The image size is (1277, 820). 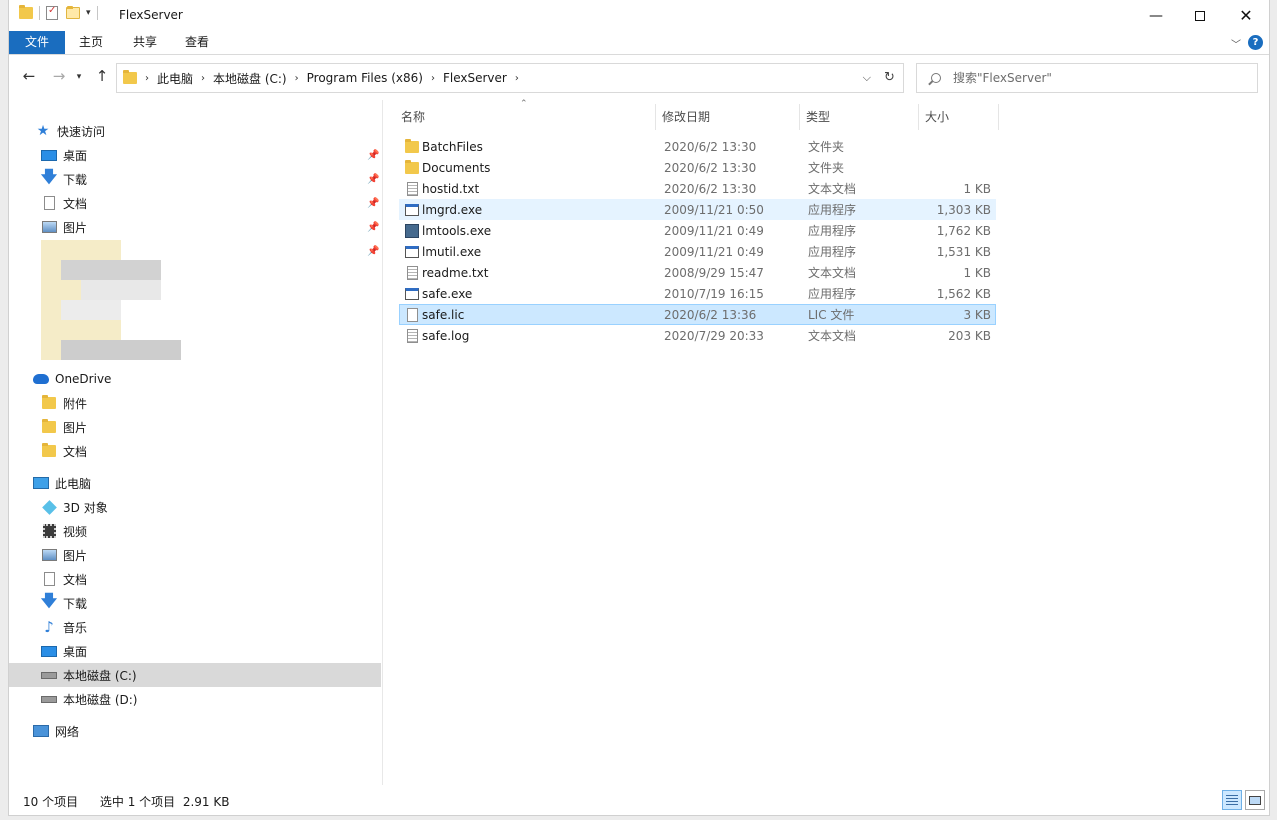 I want to click on back-button: ←, so click(x=29, y=76).